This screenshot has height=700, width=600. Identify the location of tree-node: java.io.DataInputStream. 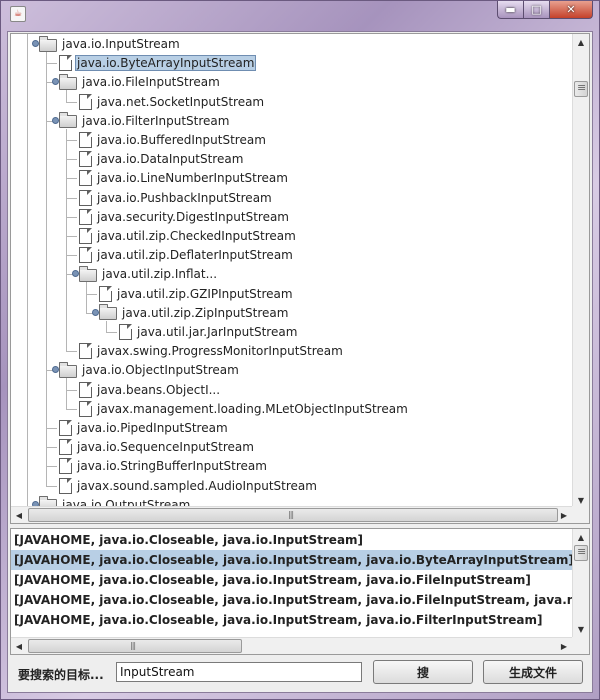
(162, 159).